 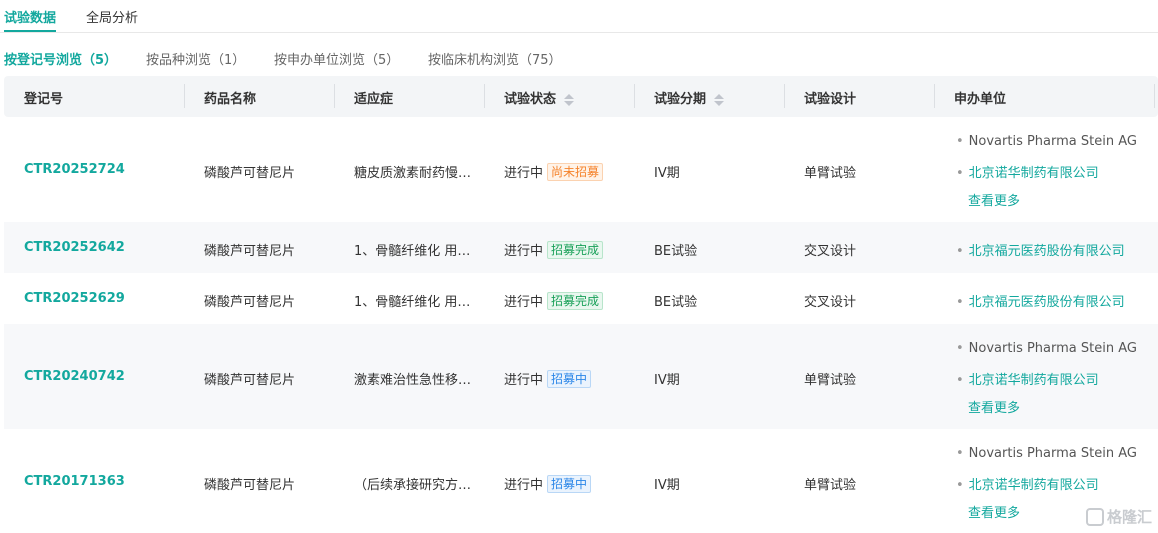 What do you see at coordinates (195, 58) in the screenshot?
I see `subtab-by-variety: 按品种浏览（1）` at bounding box center [195, 58].